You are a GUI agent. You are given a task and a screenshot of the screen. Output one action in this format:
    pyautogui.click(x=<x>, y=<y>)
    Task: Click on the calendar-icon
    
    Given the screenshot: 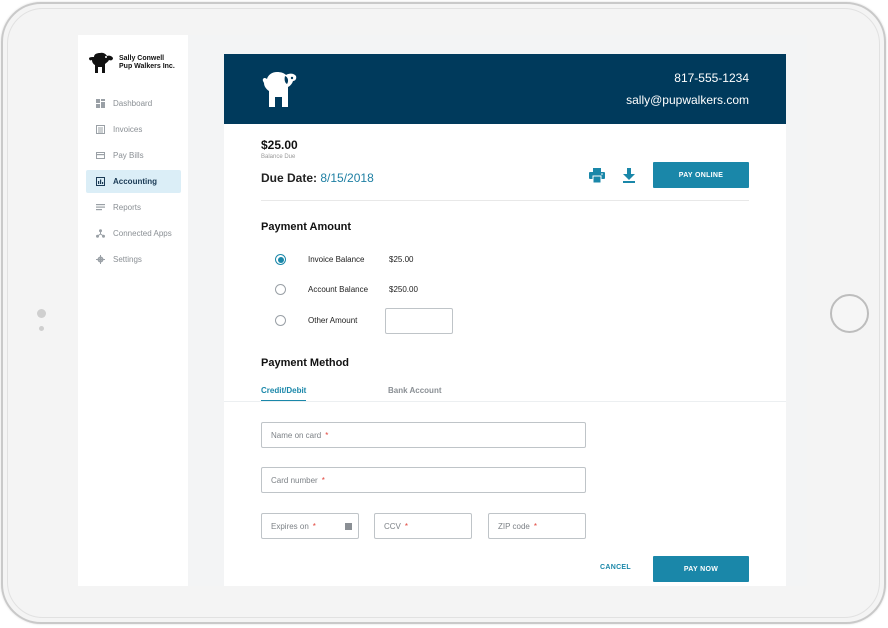 What is the action you would take?
    pyautogui.click(x=348, y=526)
    